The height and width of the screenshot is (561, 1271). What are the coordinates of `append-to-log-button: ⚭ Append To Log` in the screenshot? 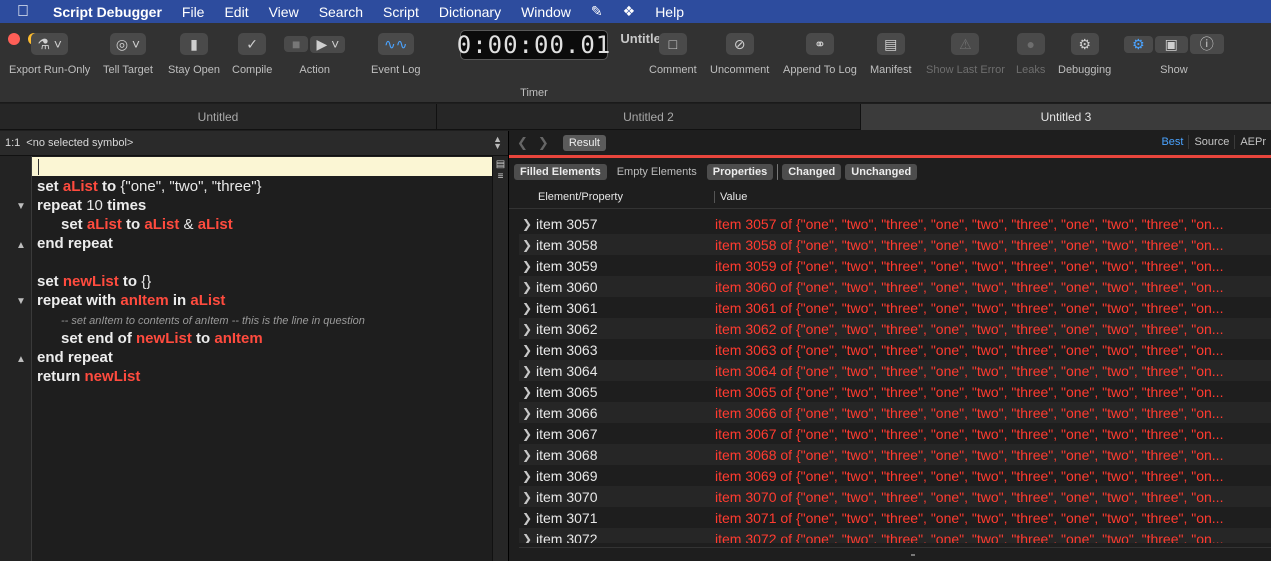 It's located at (820, 54).